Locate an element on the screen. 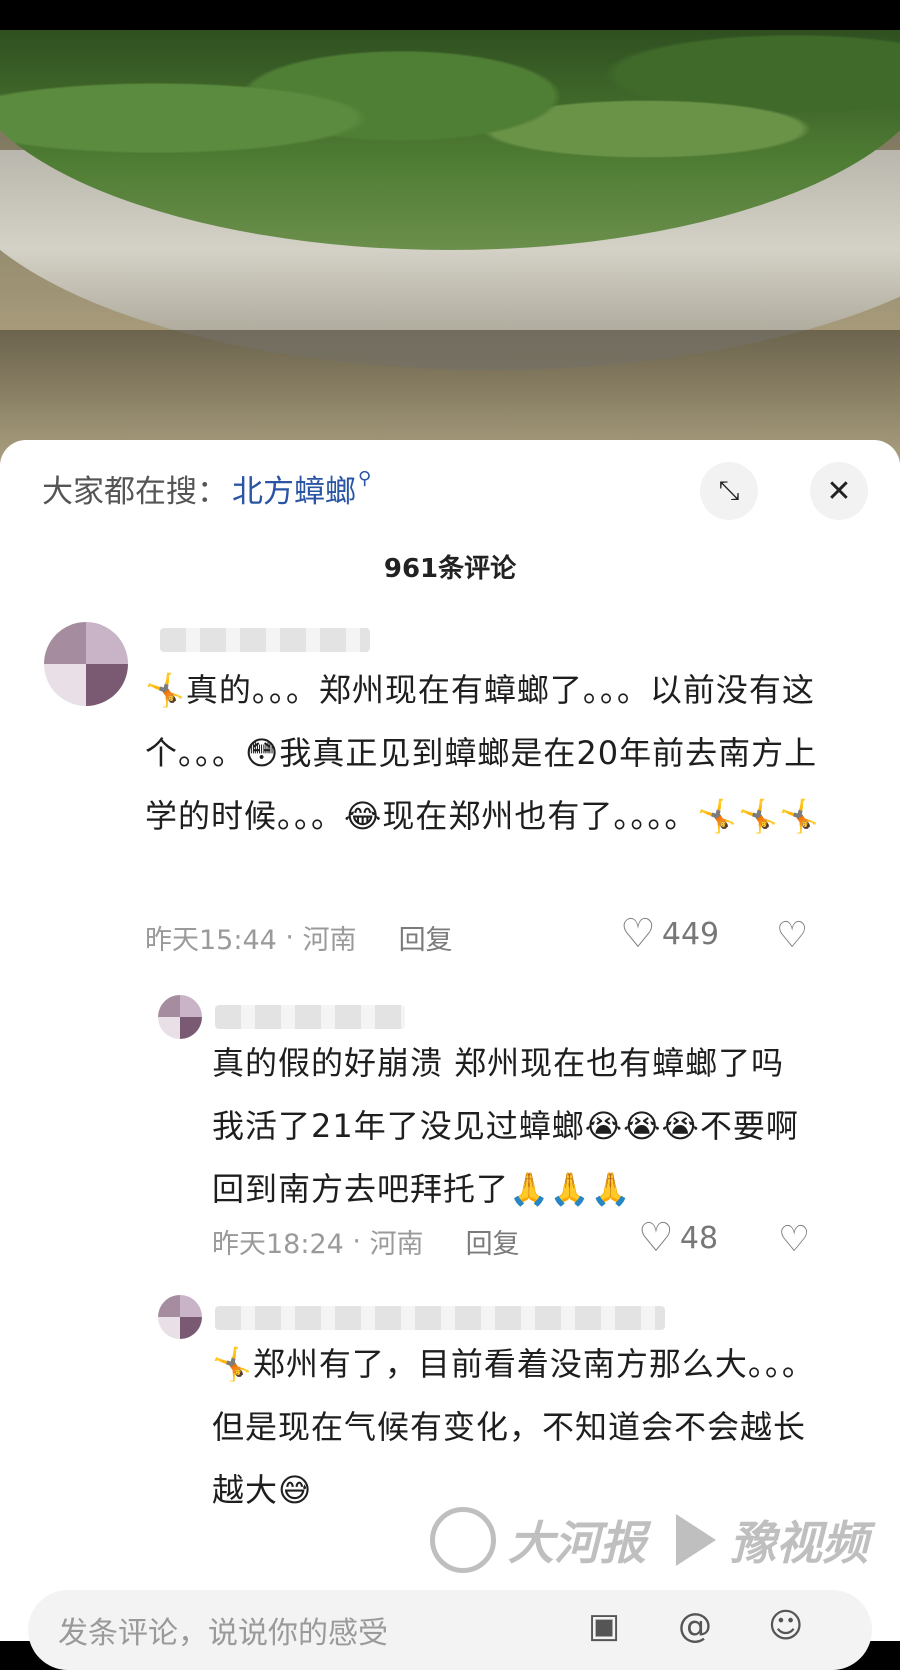 This screenshot has width=900, height=1670. comment-input: 发条评论，说说你的感受 ▣ @ ☺ is located at coordinates (450, 1630).